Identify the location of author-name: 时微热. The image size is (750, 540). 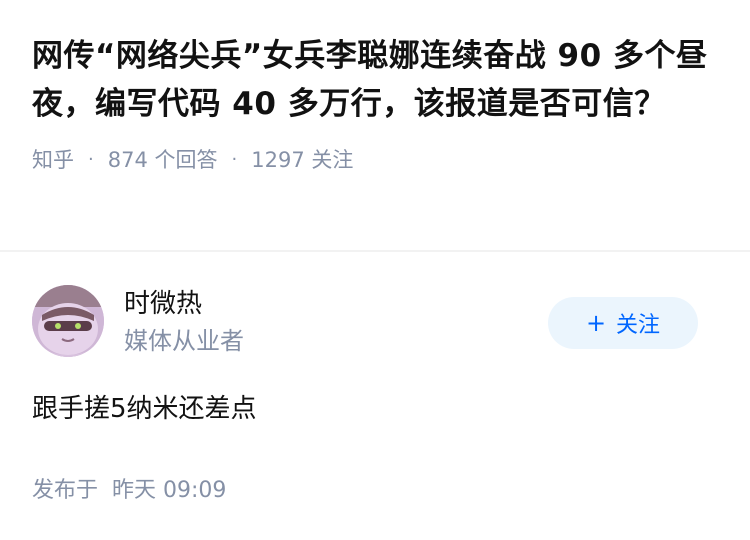
(163, 304).